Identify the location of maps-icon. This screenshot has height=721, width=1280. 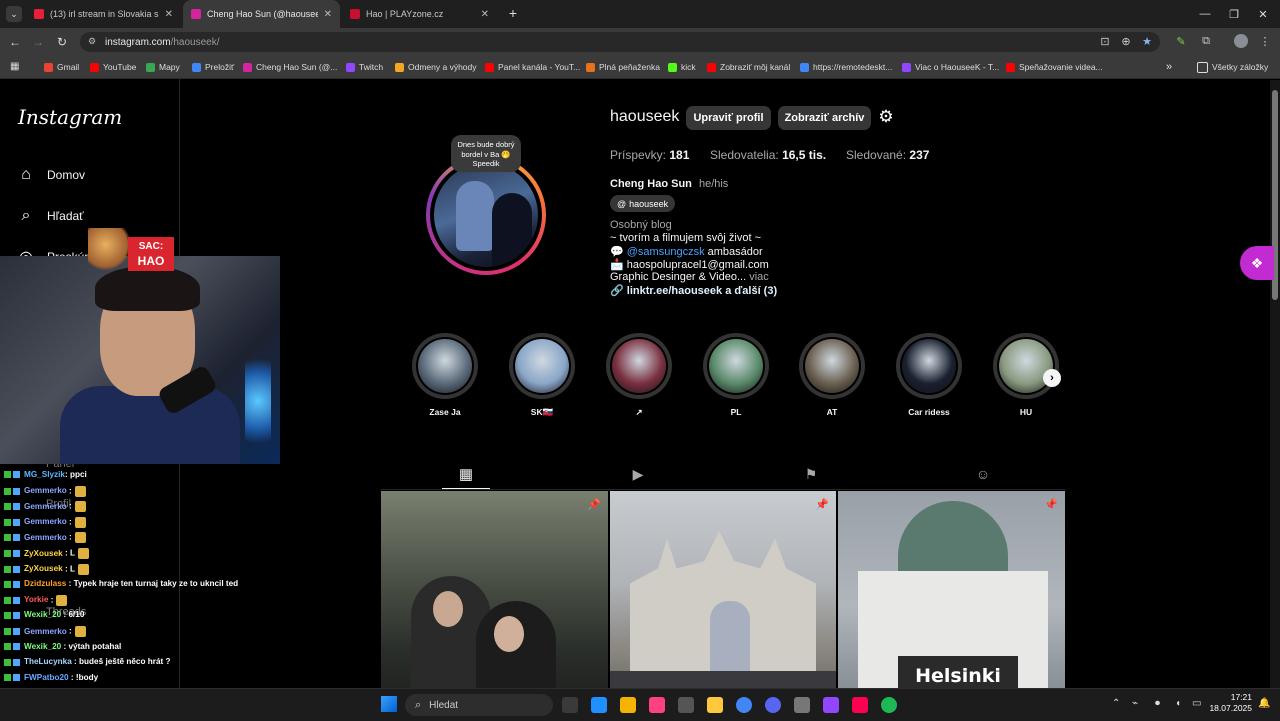
(150, 67).